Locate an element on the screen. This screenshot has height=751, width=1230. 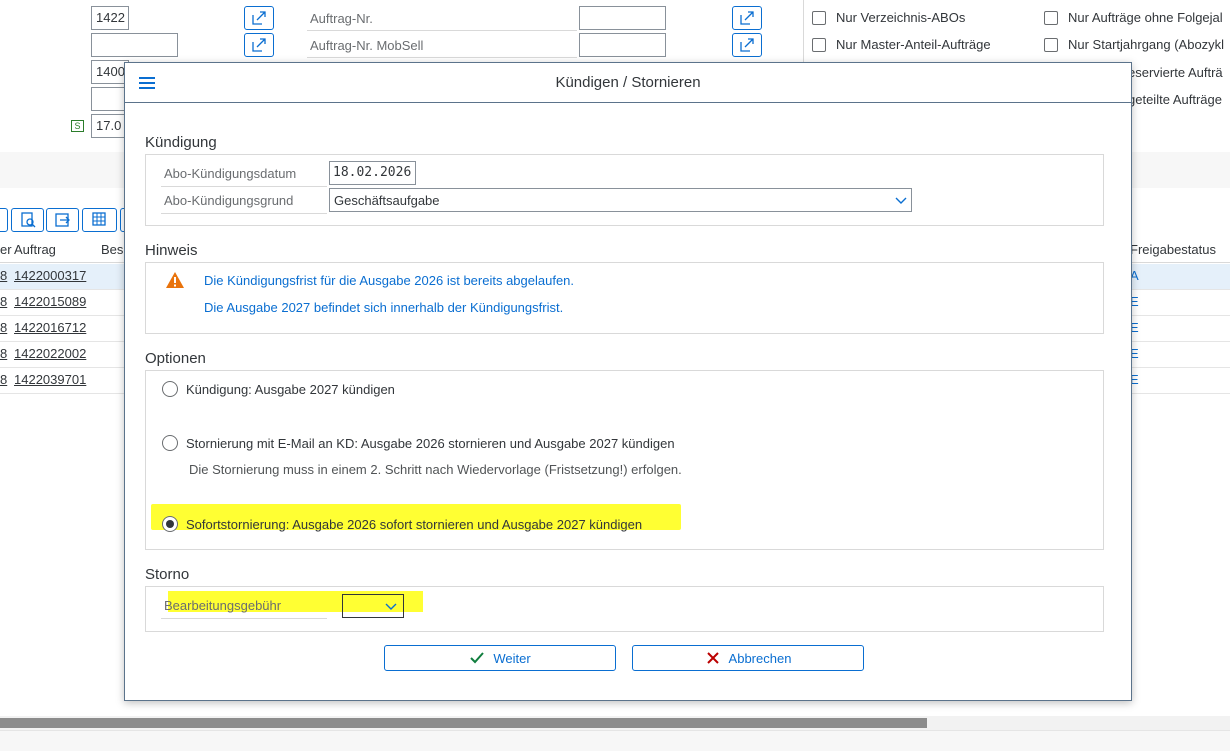
kuendigungsgrund-value: Geschäftsaufgabe is located at coordinates (387, 200).